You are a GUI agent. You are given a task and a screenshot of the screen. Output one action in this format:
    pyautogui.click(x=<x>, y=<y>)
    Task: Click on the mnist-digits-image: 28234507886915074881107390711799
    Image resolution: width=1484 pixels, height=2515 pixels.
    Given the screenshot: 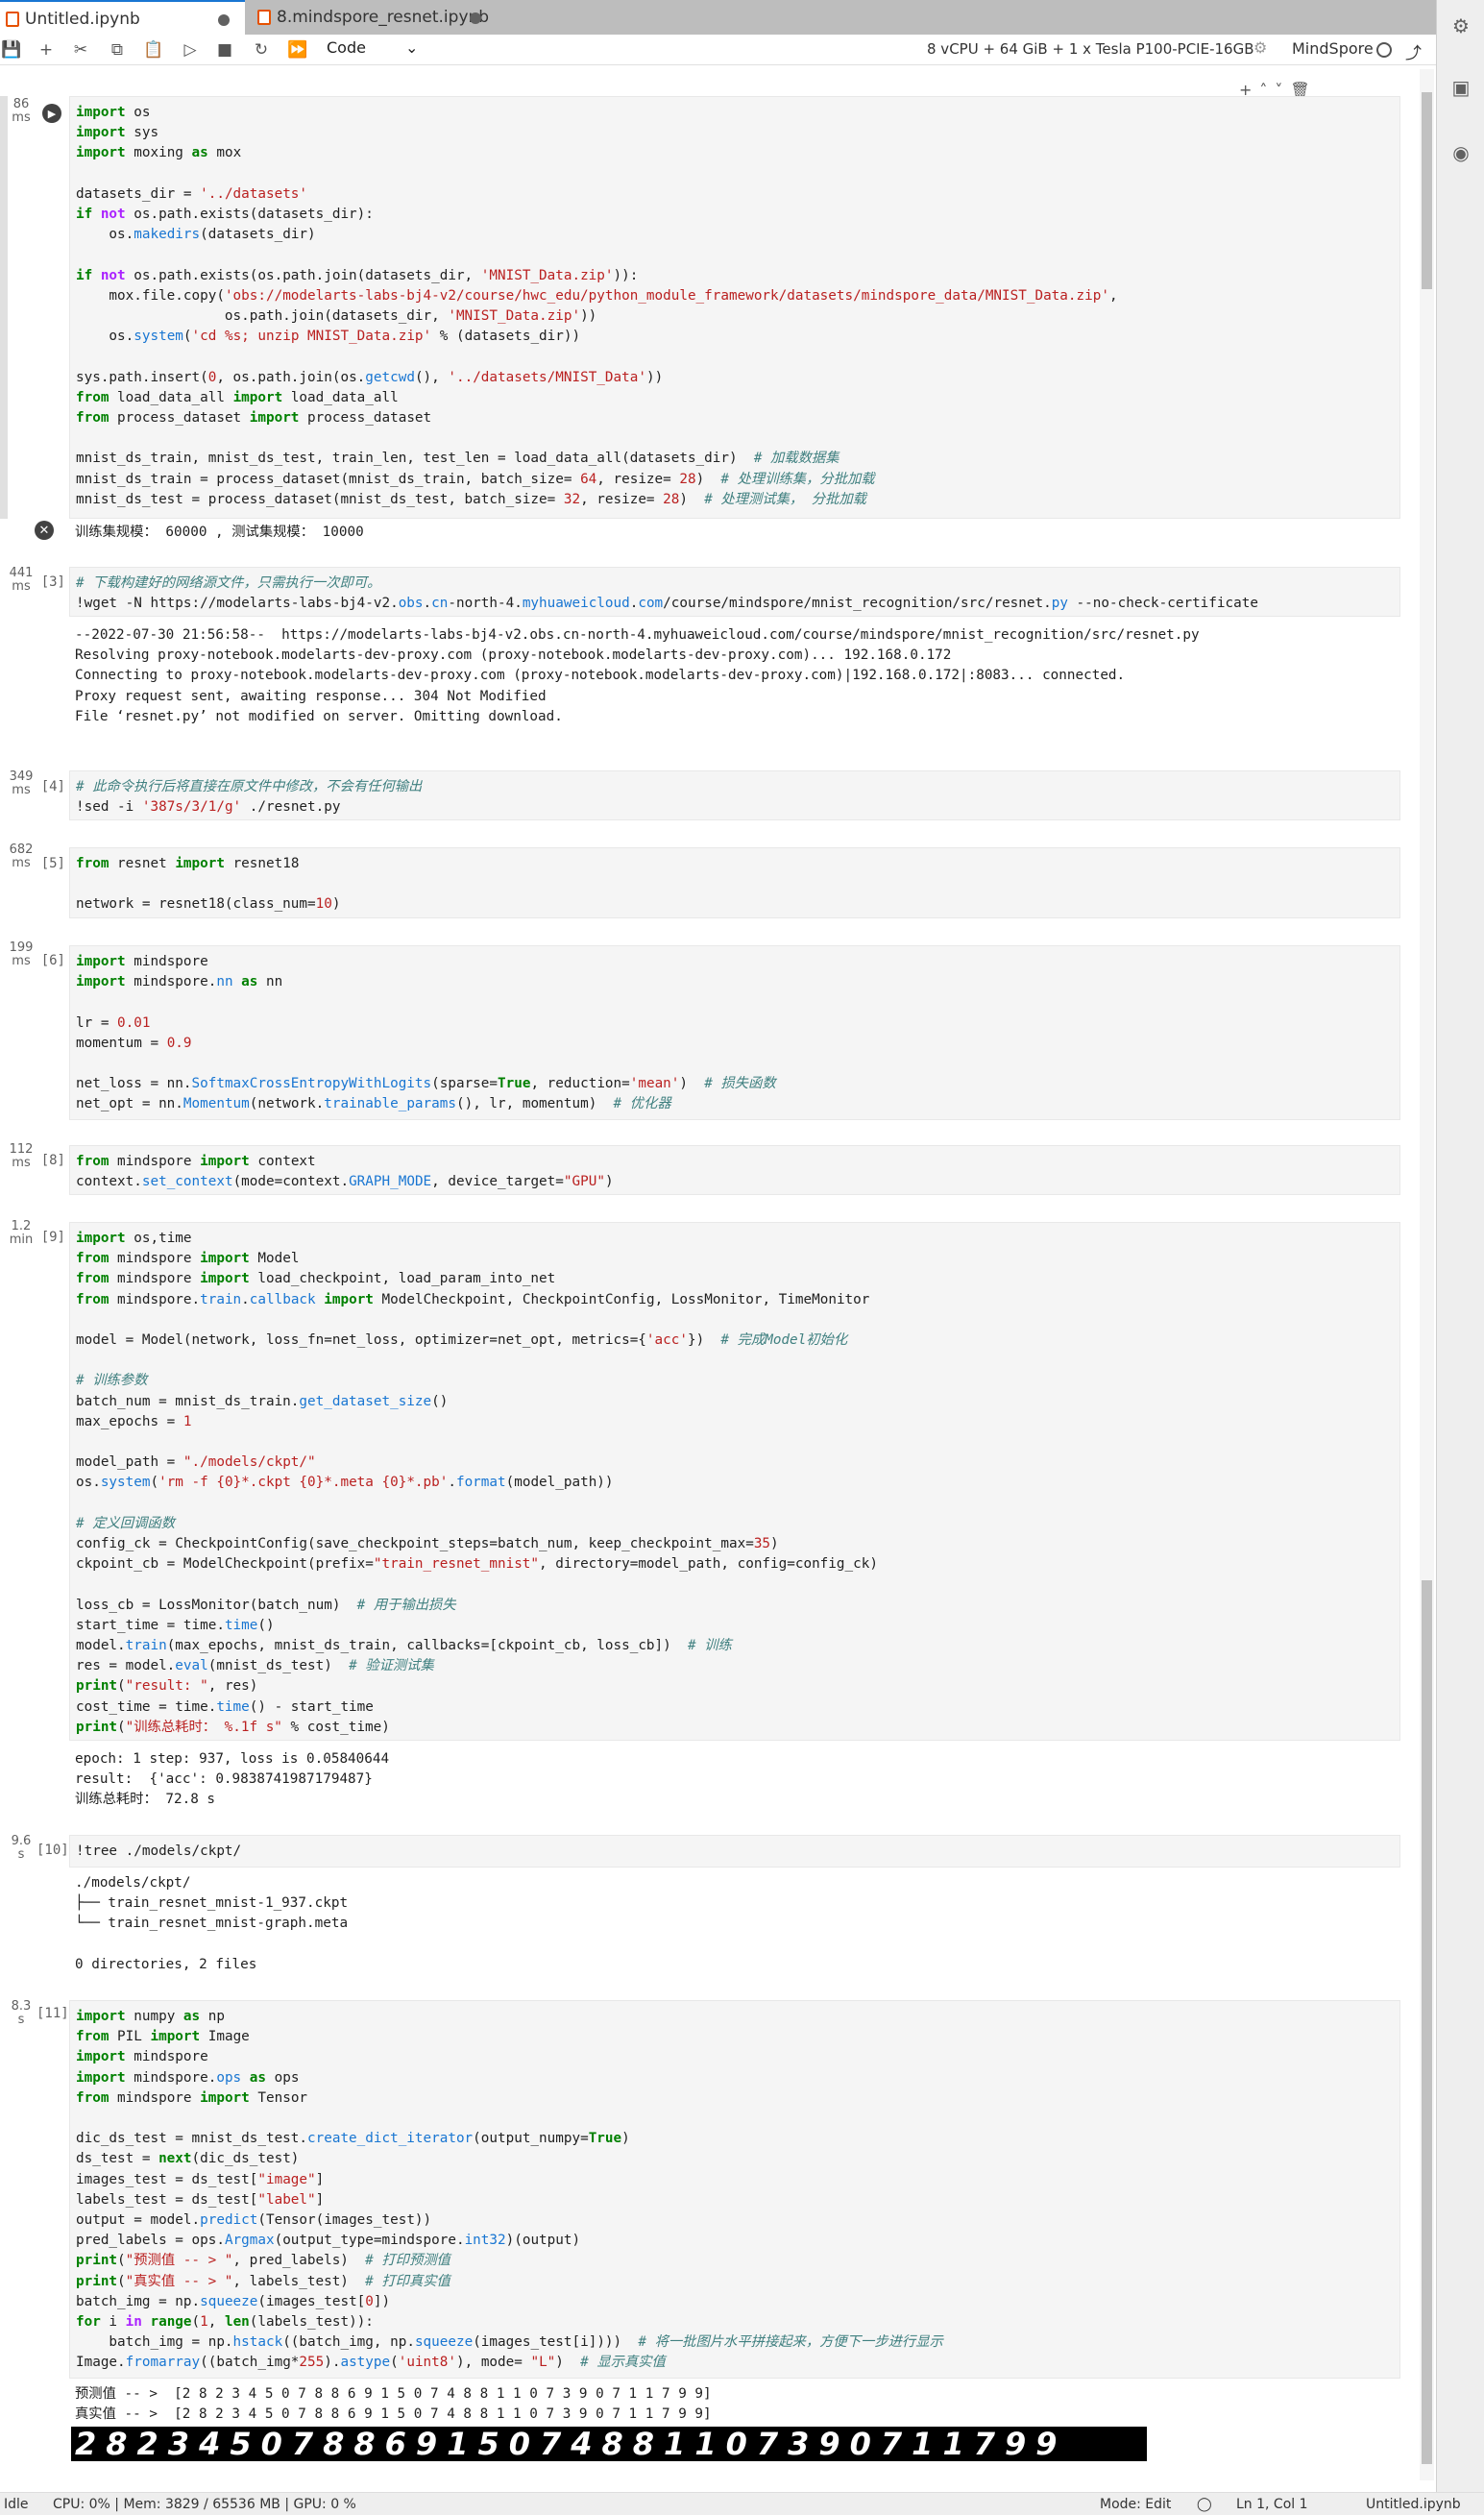 What is the action you would take?
    pyautogui.click(x=609, y=2444)
    